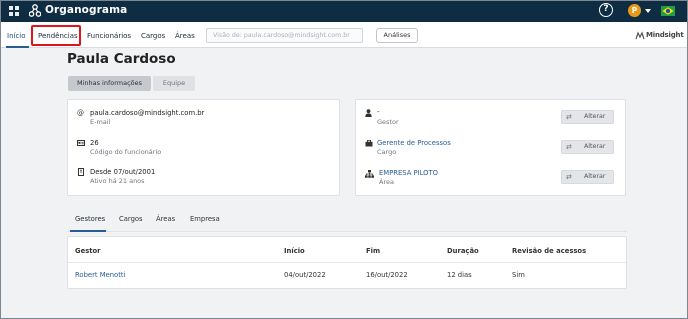 The image size is (688, 319). What do you see at coordinates (518, 275) in the screenshot?
I see `cell-revisao: Sim` at bounding box center [518, 275].